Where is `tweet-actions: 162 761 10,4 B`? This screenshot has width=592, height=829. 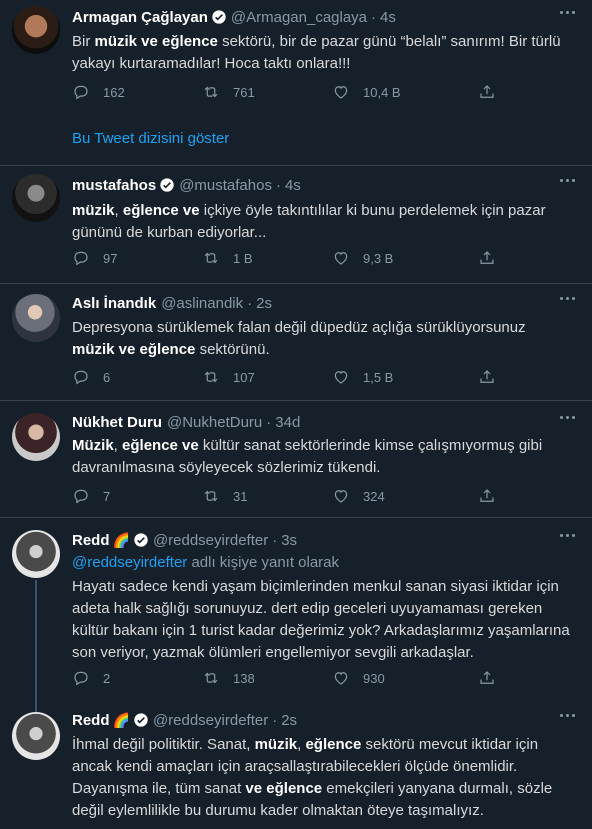 tweet-actions: 162 761 10,4 B is located at coordinates (292, 92).